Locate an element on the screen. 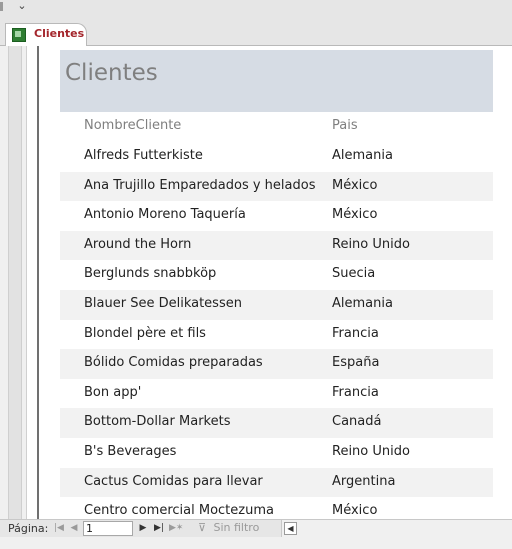  document-tab-strip: Clientes is located at coordinates (256, 33).